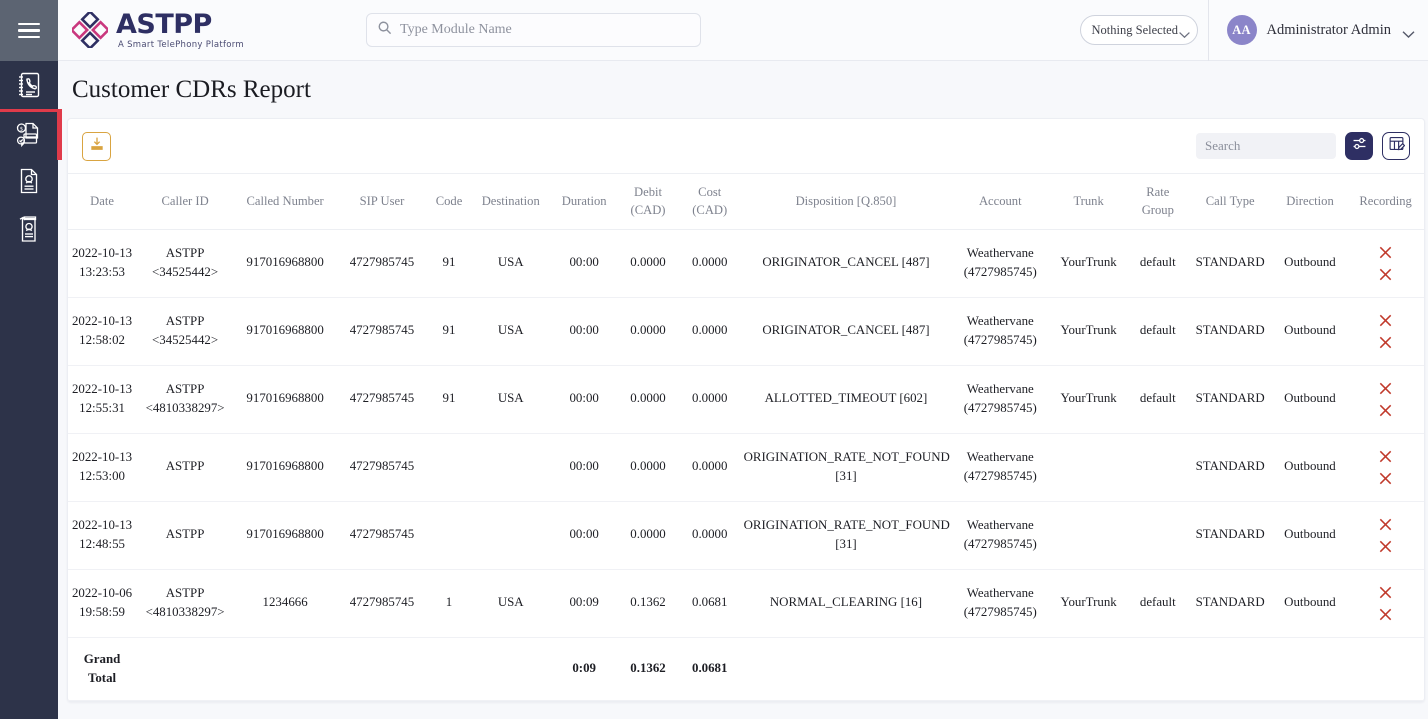 The image size is (1428, 719). Describe the element at coordinates (1317, 30) in the screenshot. I see `user-menu: AA Administrator Admin` at that location.